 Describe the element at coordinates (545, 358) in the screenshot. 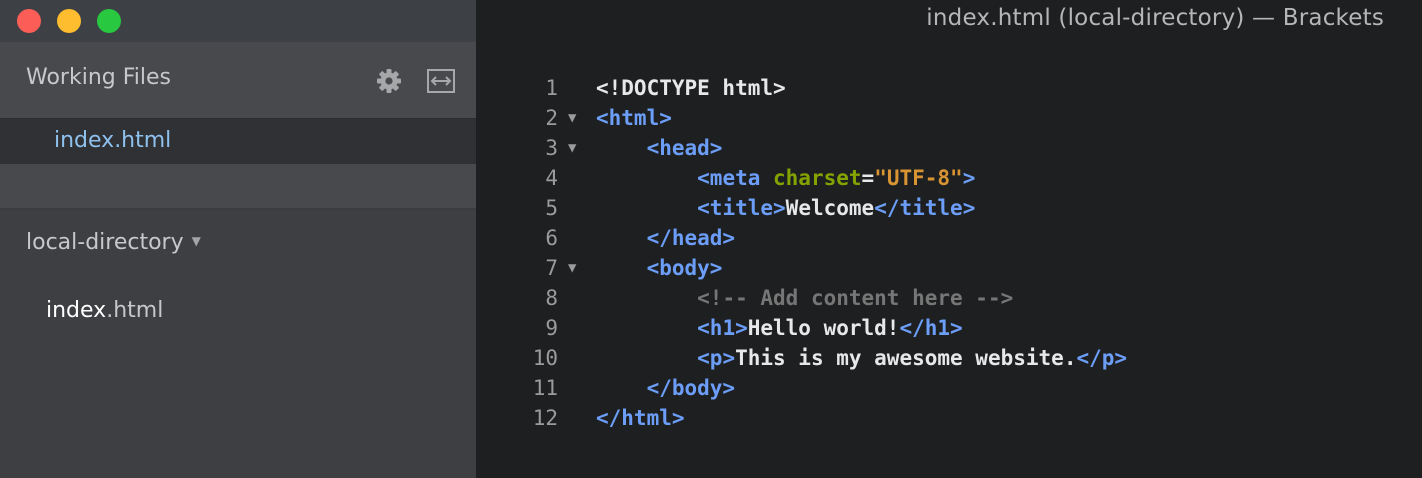

I see `line-number: 10` at that location.